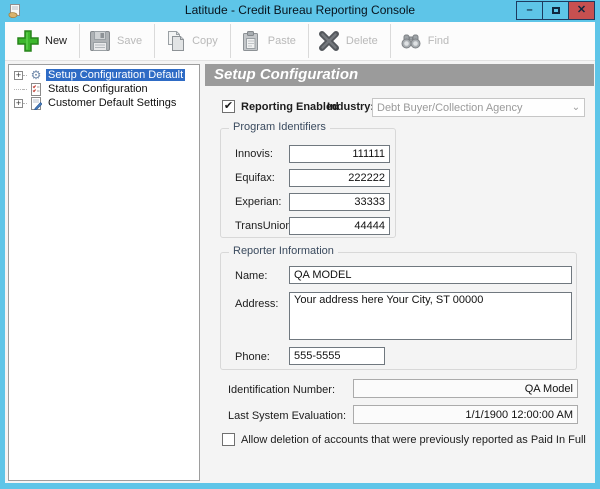 The image size is (600, 489). Describe the element at coordinates (290, 107) in the screenshot. I see `reporting-enabled-label: Reporting Enabled` at that location.